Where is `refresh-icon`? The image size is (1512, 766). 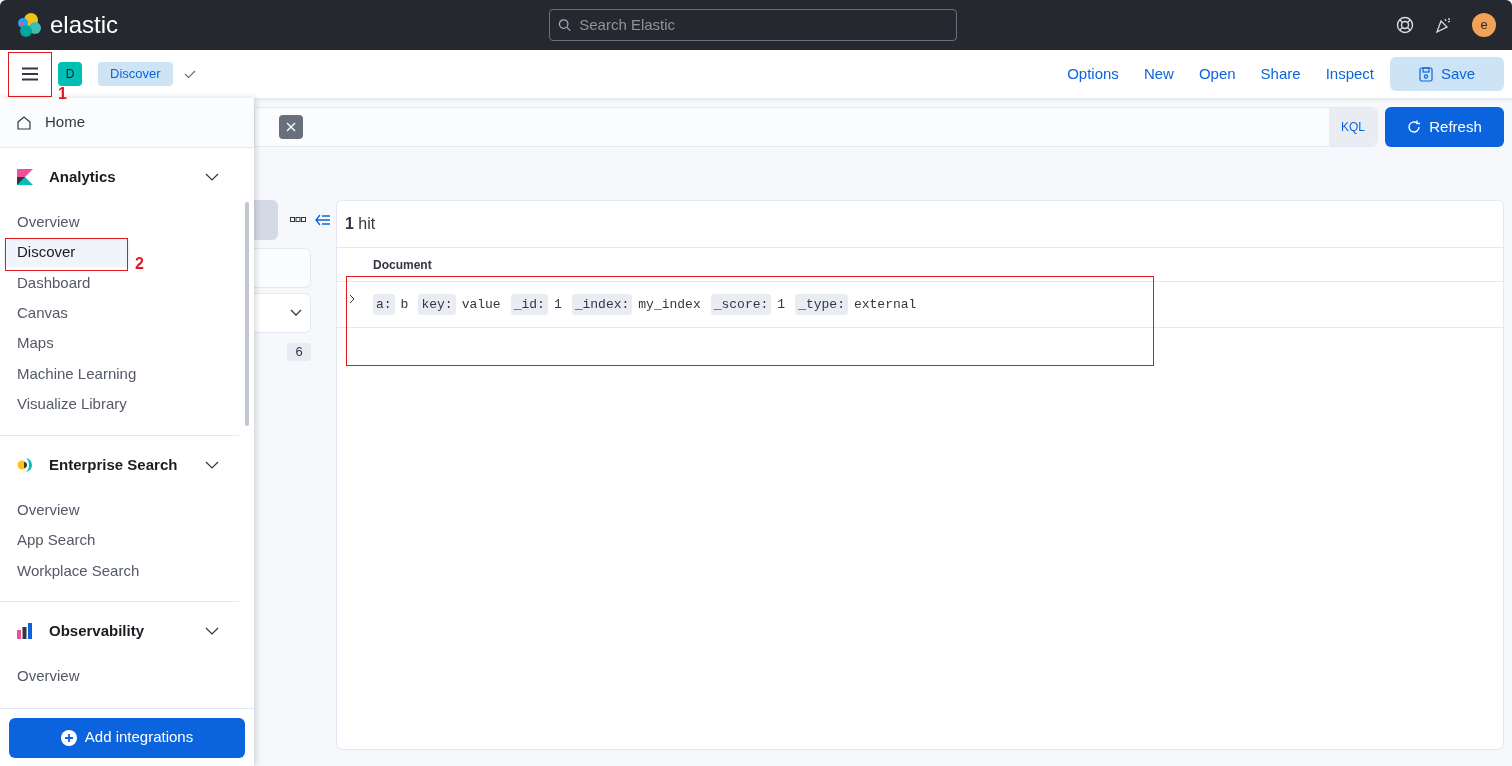
refresh-icon is located at coordinates (1414, 127).